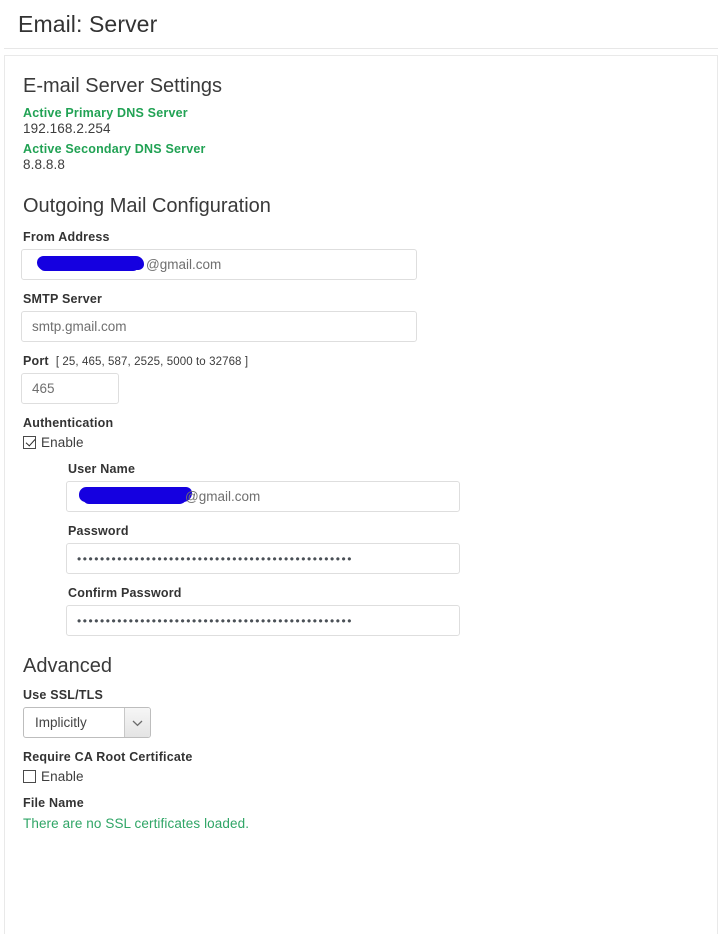 Image resolution: width=722 pixels, height=934 pixels. What do you see at coordinates (29, 776) in the screenshot?
I see `checkbox-icon-ca-root-enable` at bounding box center [29, 776].